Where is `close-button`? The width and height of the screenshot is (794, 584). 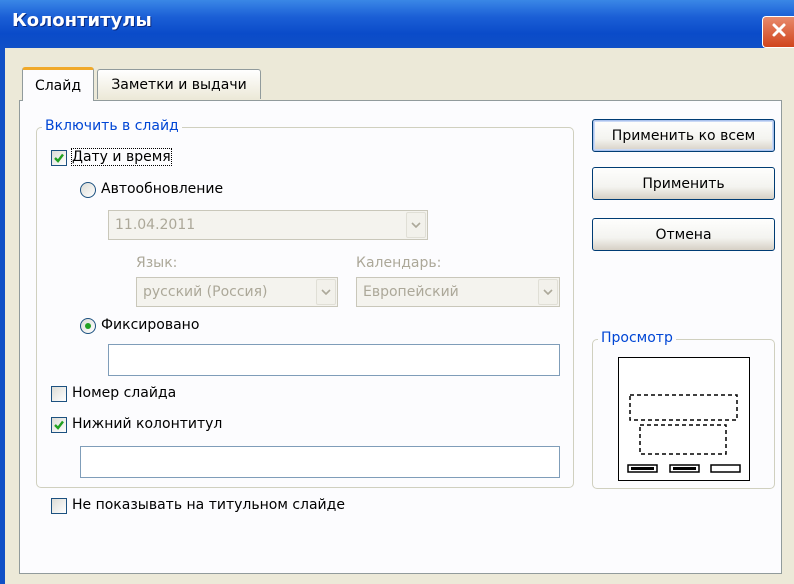
close-button is located at coordinates (778, 32).